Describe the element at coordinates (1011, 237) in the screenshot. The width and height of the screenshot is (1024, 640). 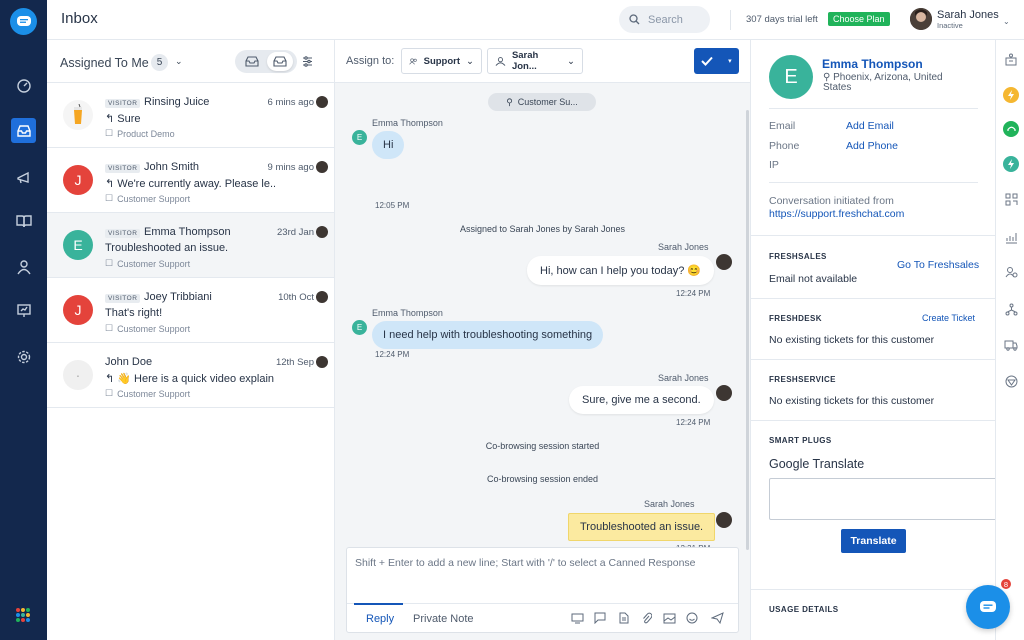
I see `analytics-icon` at that location.